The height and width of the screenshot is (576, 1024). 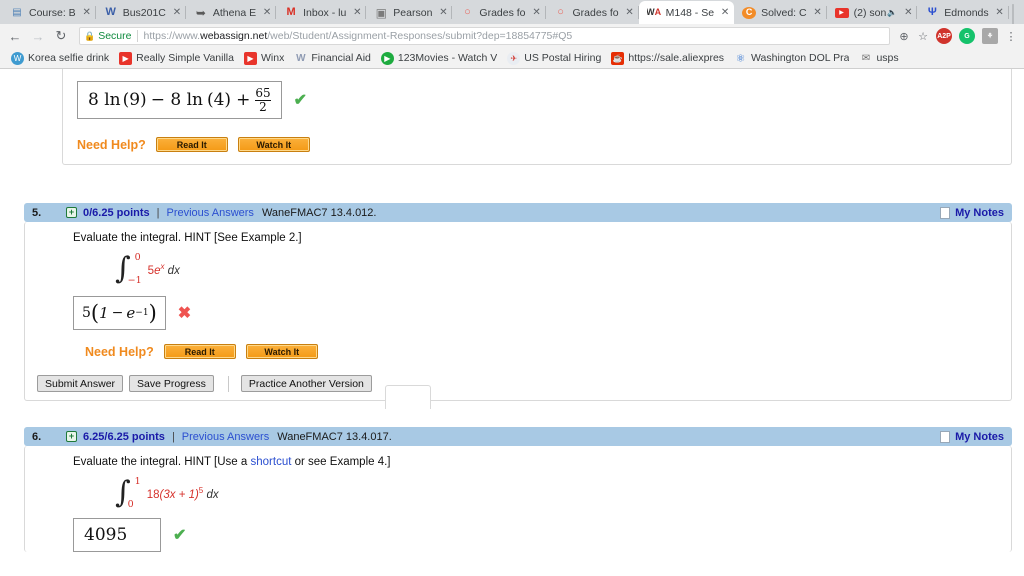 What do you see at coordinates (141, 12) in the screenshot?
I see `browser-tab: W Bus201C ✕` at bounding box center [141, 12].